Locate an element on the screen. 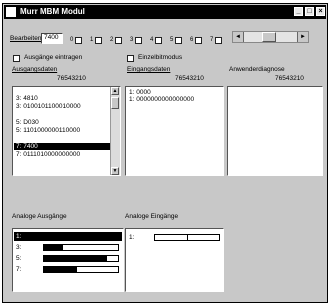  analog-output-label: 3: is located at coordinates (19, 247).